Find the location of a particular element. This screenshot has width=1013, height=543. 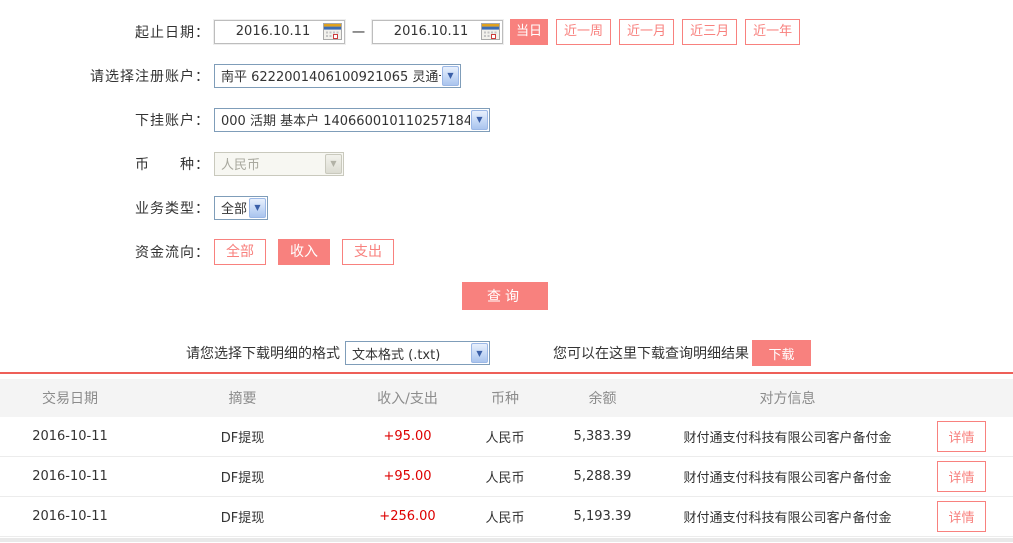

business-type-select: 全部 ▼ is located at coordinates (241, 207).